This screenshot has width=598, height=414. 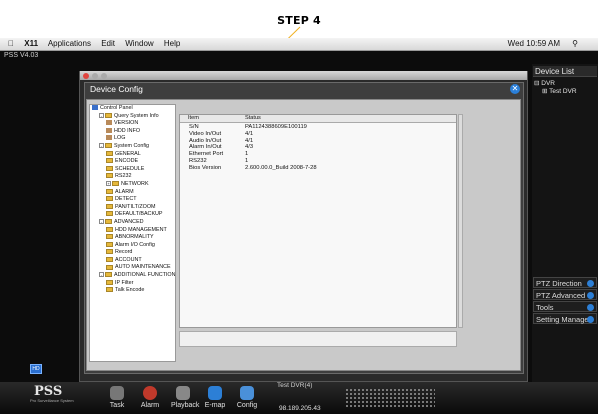 What do you see at coordinates (124, 252) in the screenshot?
I see `tree-item-label: Record` at bounding box center [124, 252].